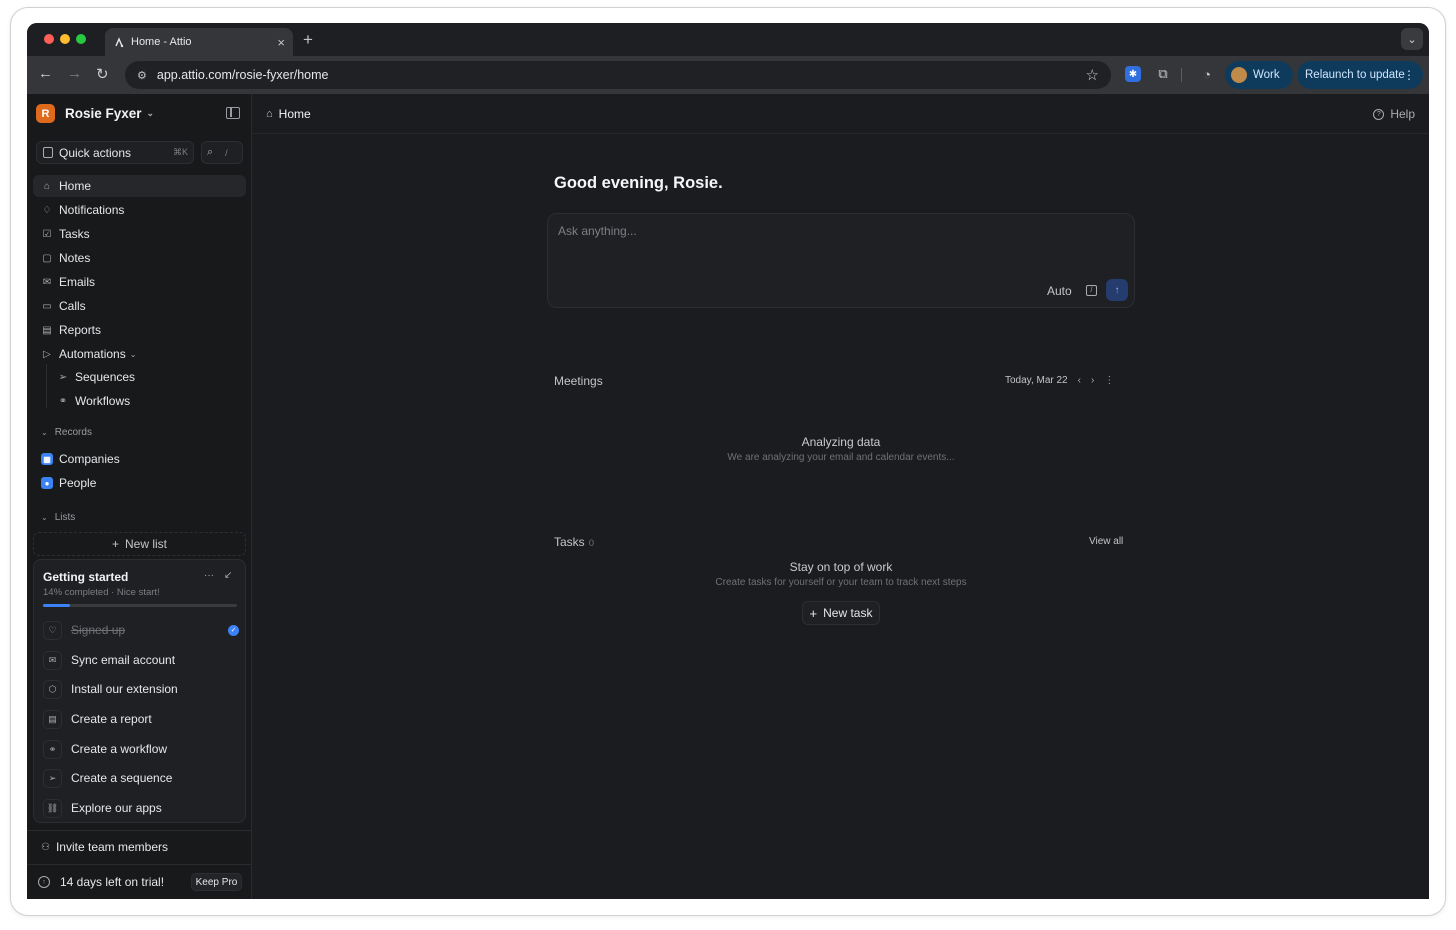  Describe the element at coordinates (81, 39) in the screenshot. I see `maximize-window-button` at that location.